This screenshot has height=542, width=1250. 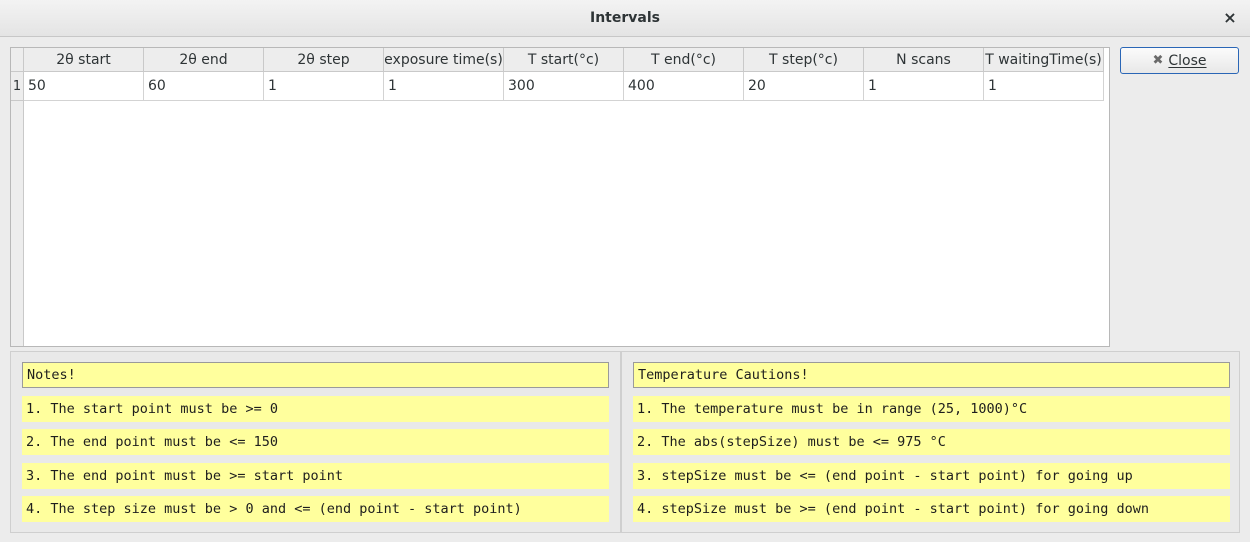 I want to click on cell-t-end: 400, so click(x=684, y=86).